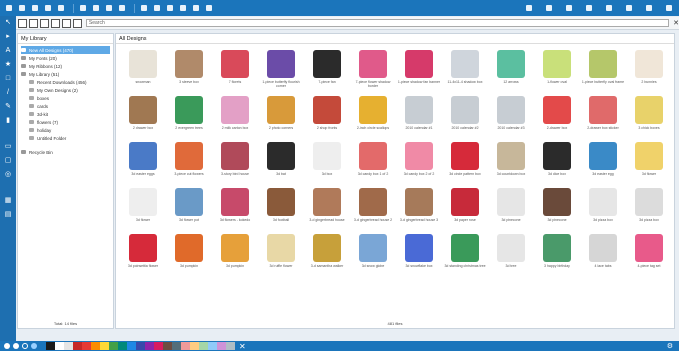 This screenshot has height=351, width=679. Describe the element at coordinates (95, 8) in the screenshot. I see `copy-icon` at that location.